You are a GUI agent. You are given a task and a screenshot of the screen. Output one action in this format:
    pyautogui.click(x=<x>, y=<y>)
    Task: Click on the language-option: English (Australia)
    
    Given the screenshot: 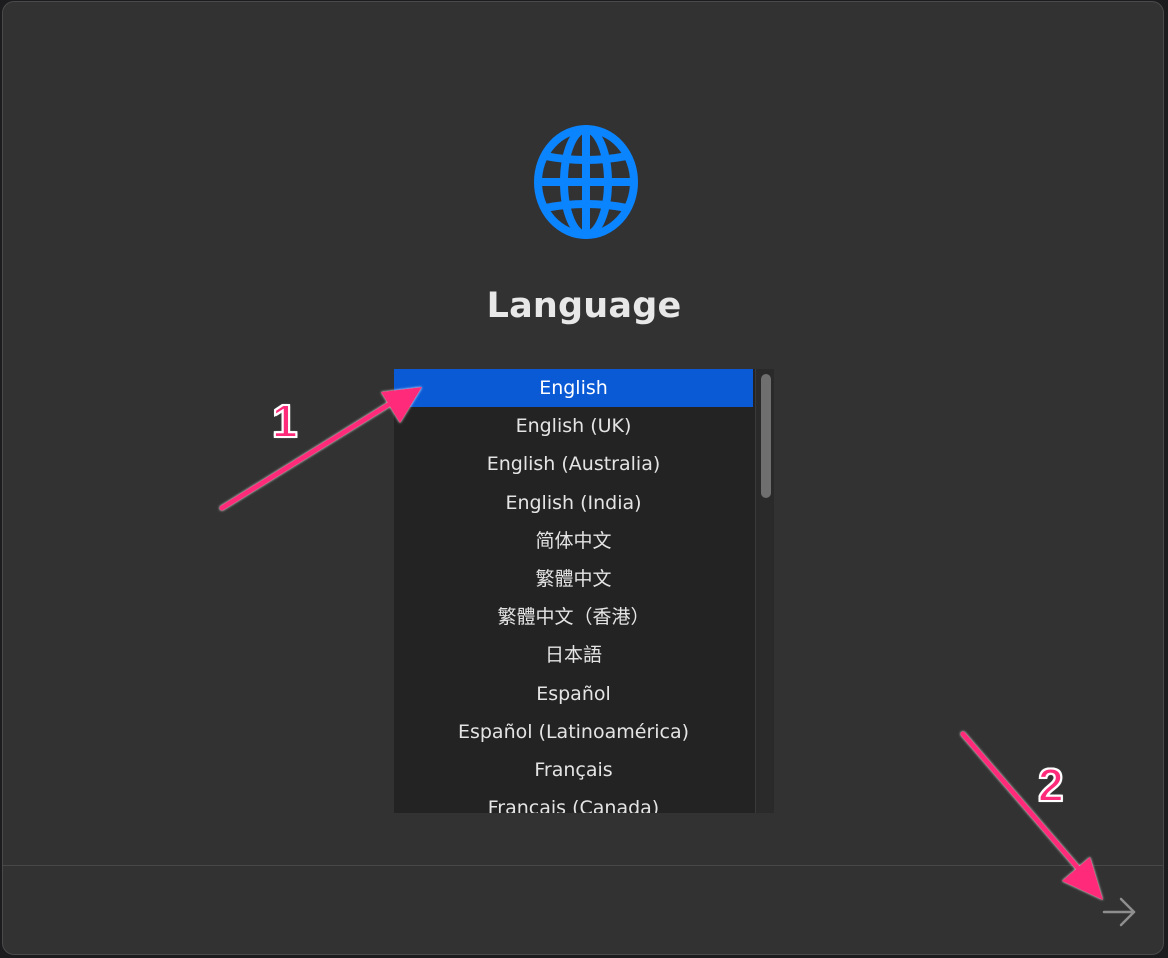 What is the action you would take?
    pyautogui.click(x=573, y=464)
    